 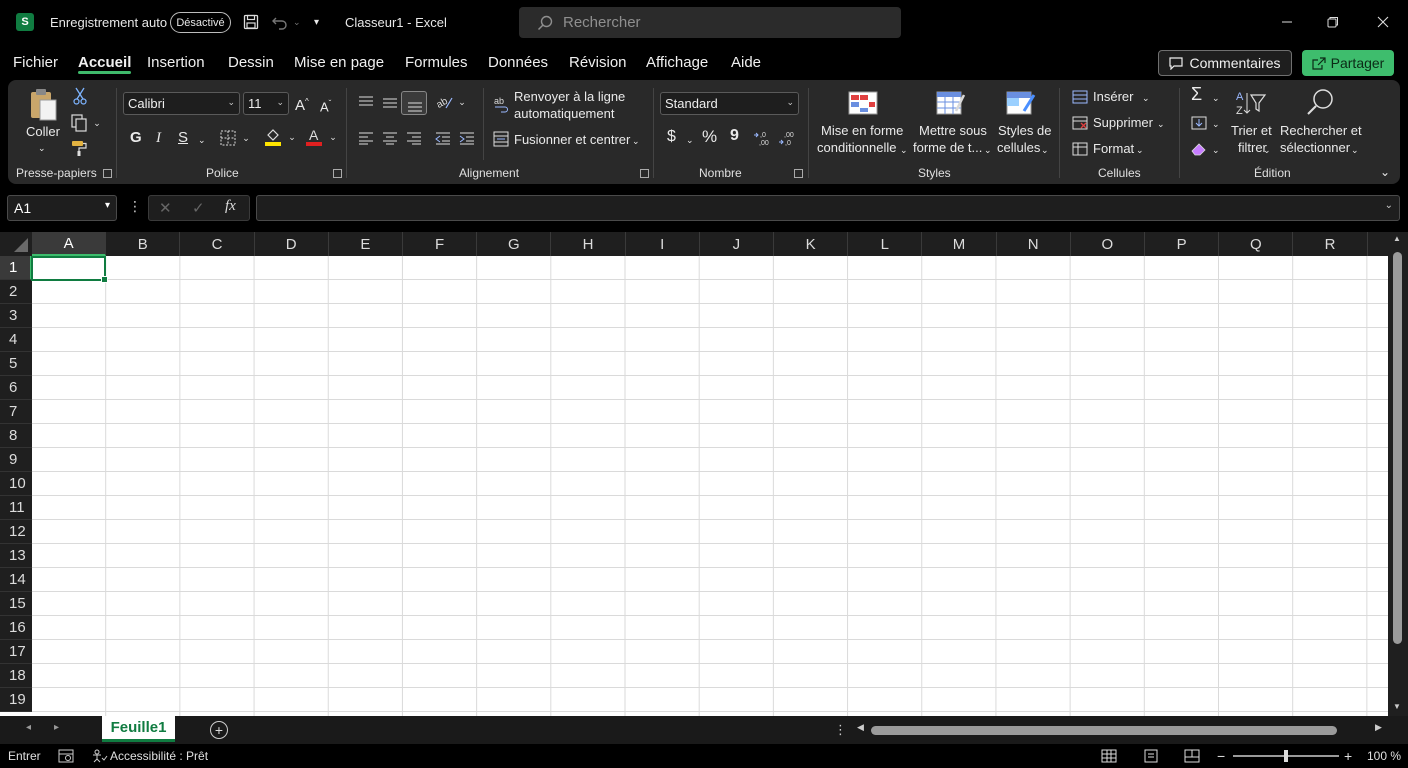 What do you see at coordinates (135, 206) in the screenshot?
I see `more-options-icon: ⋮` at bounding box center [135, 206].